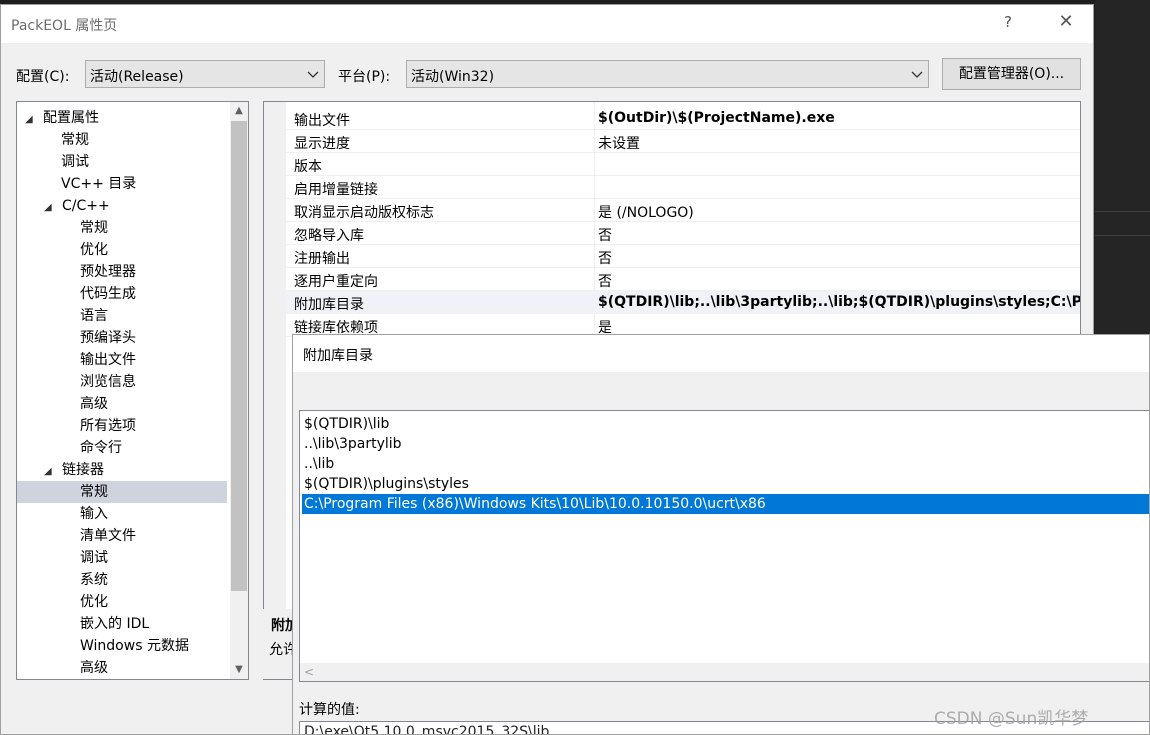  Describe the element at coordinates (322, 121) in the screenshot. I see `property-name: 输出文件` at that location.